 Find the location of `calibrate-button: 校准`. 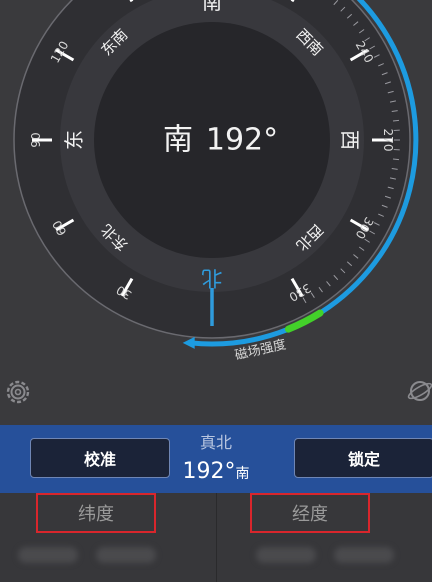

calibrate-button: 校准 is located at coordinates (100, 458).